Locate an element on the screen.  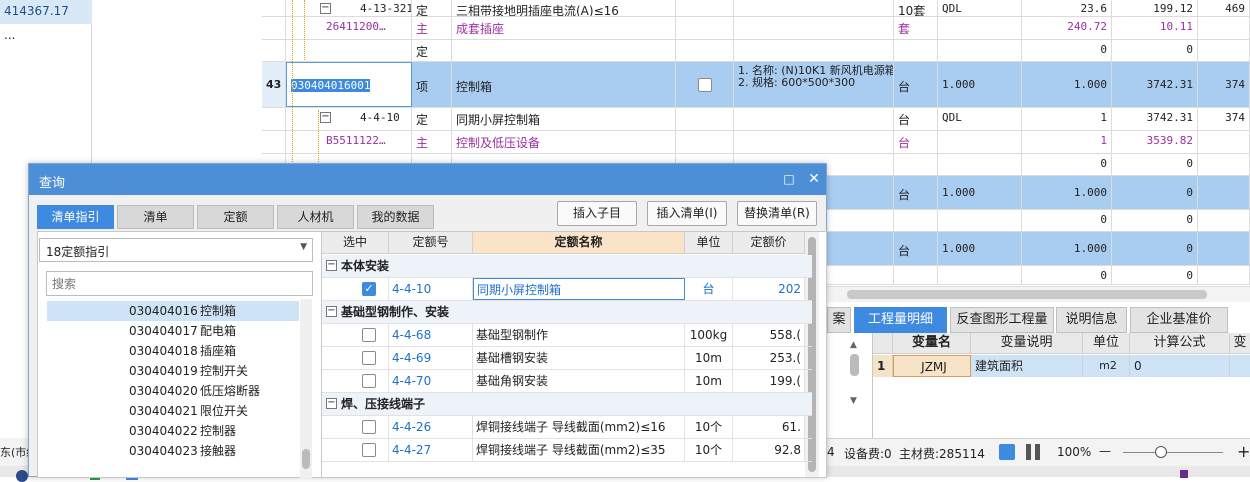
dialog-title-bar: 查询 is located at coordinates (427, 179).